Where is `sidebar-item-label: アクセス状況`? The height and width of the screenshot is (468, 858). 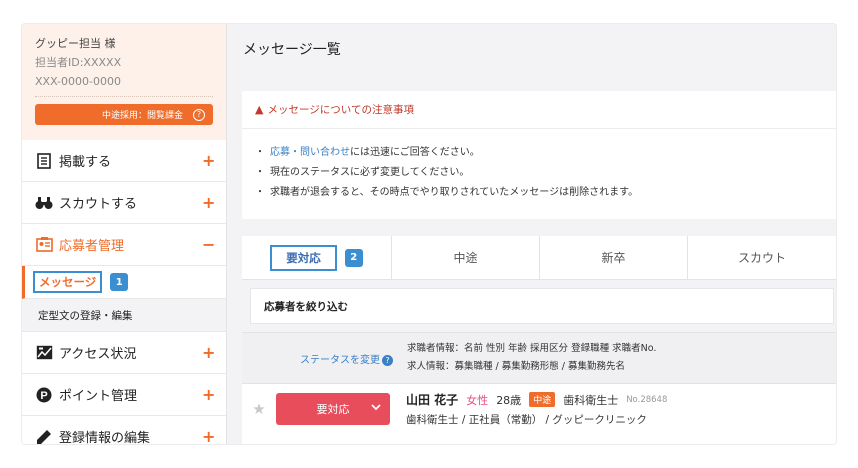
sidebar-item-label: アクセス状況 is located at coordinates (98, 354).